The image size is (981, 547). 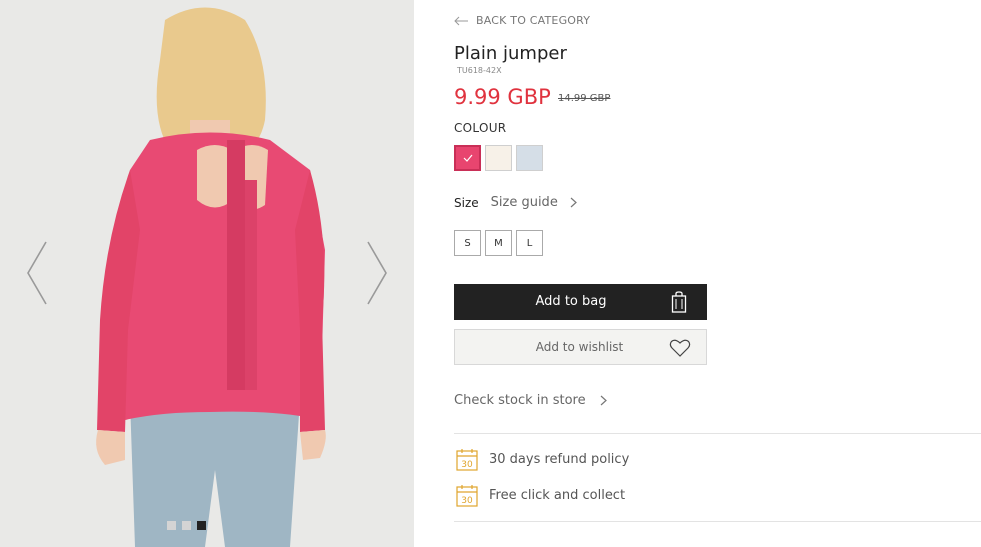 I want to click on product-sku: TU618-42X, so click(x=479, y=70).